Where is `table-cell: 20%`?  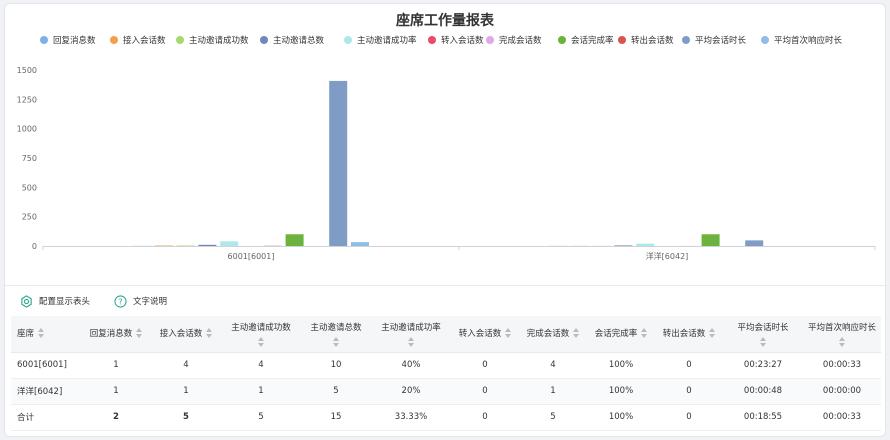
table-cell: 20% is located at coordinates (411, 391).